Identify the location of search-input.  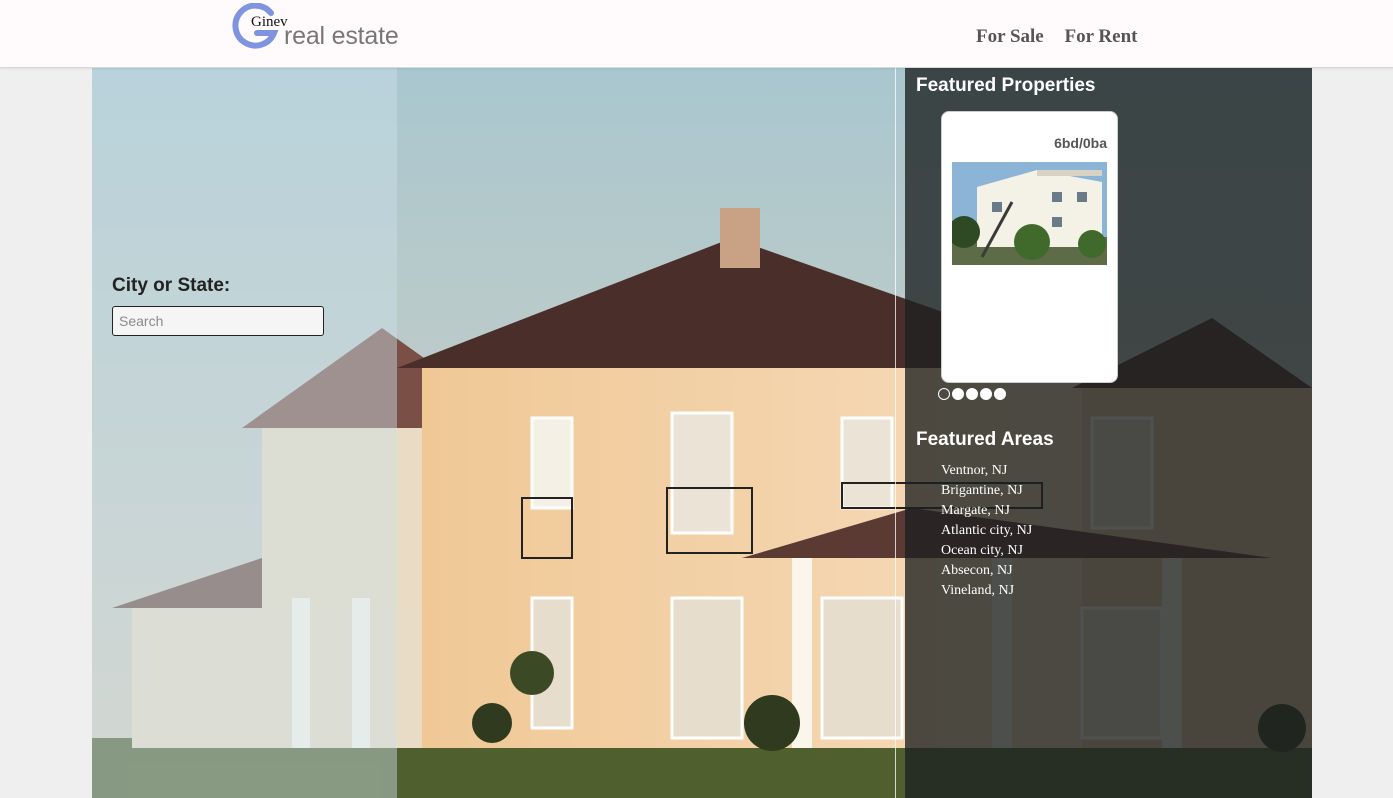
(218, 321).